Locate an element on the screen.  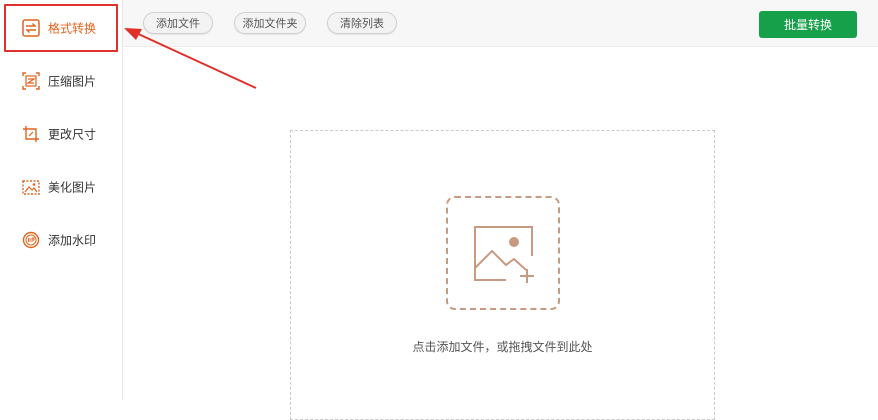
annotation-arrow is located at coordinates (190, 58).